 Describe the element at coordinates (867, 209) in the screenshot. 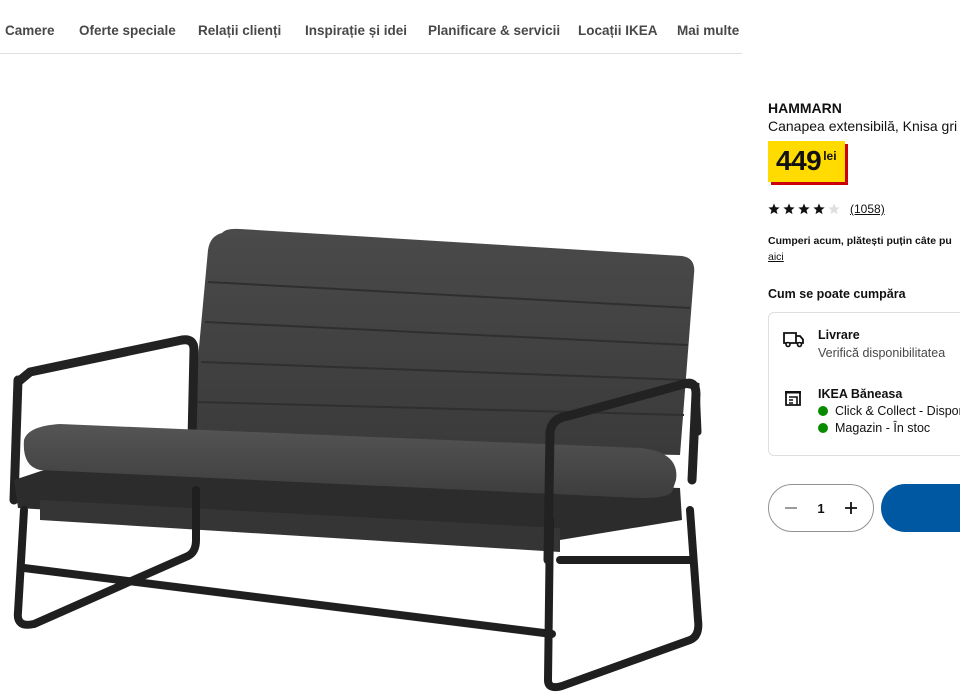

I see `review-count-link: (1058)` at that location.